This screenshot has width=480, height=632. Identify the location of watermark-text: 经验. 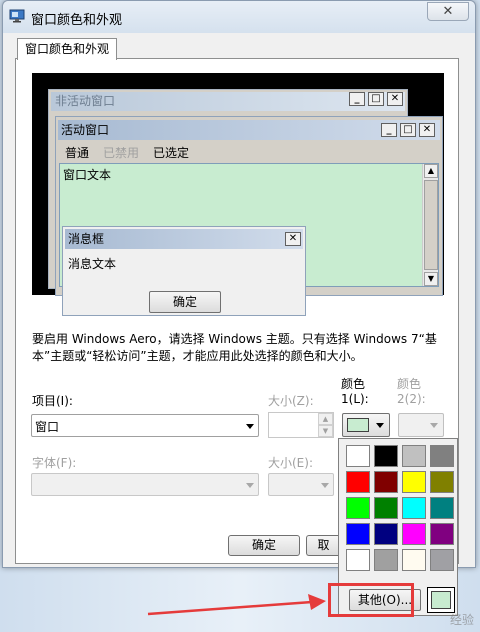
(461, 620).